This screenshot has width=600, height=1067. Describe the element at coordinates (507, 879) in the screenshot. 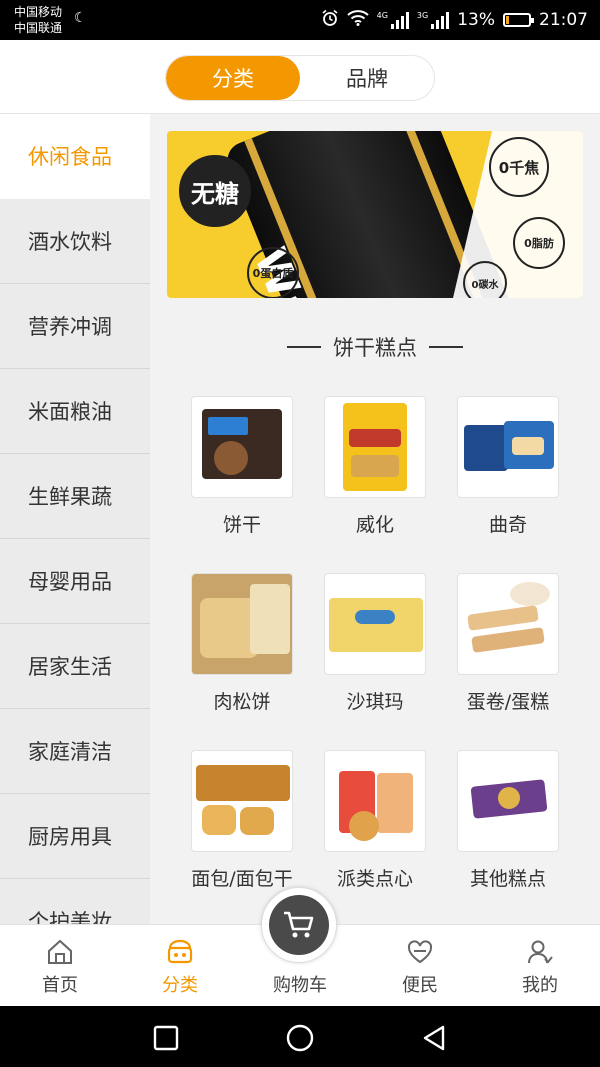

I see `product-label: 其他糕点` at that location.